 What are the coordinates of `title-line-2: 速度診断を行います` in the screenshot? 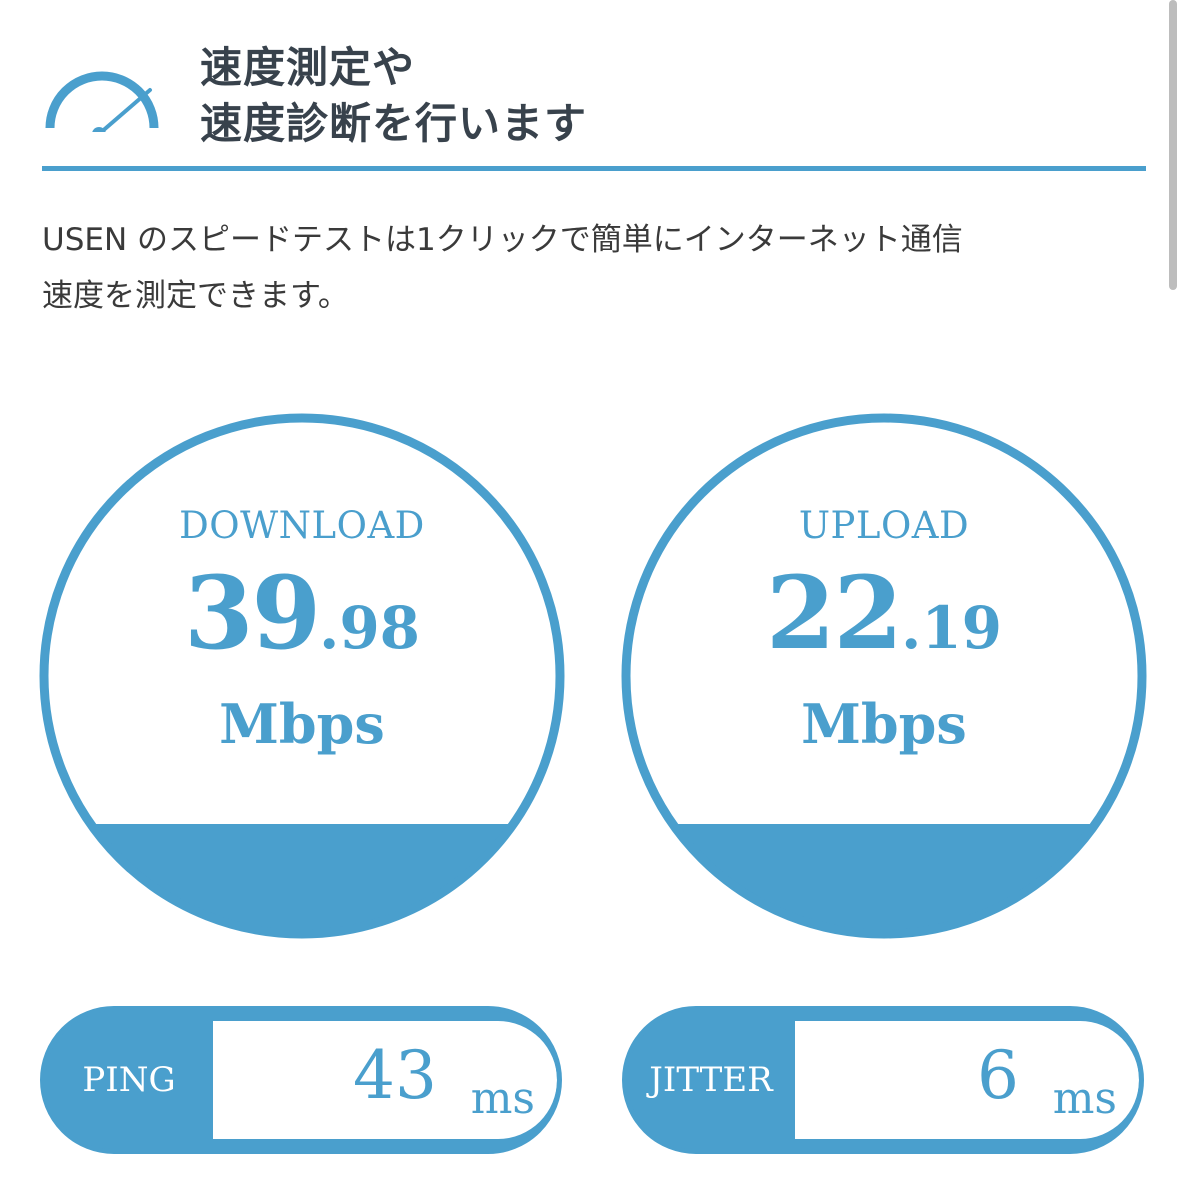 It's located at (394, 123).